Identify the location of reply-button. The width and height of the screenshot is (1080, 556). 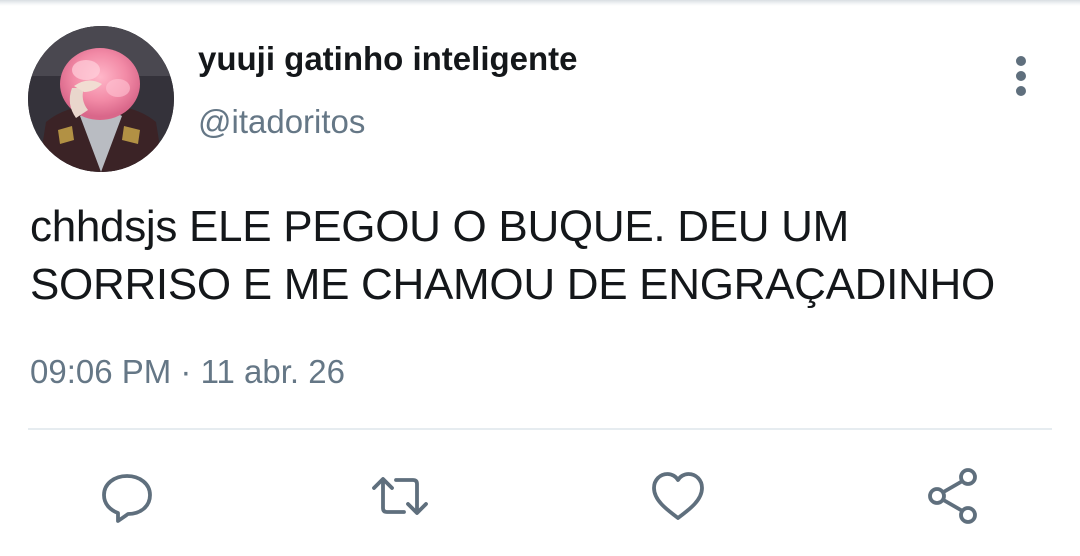
(127, 496).